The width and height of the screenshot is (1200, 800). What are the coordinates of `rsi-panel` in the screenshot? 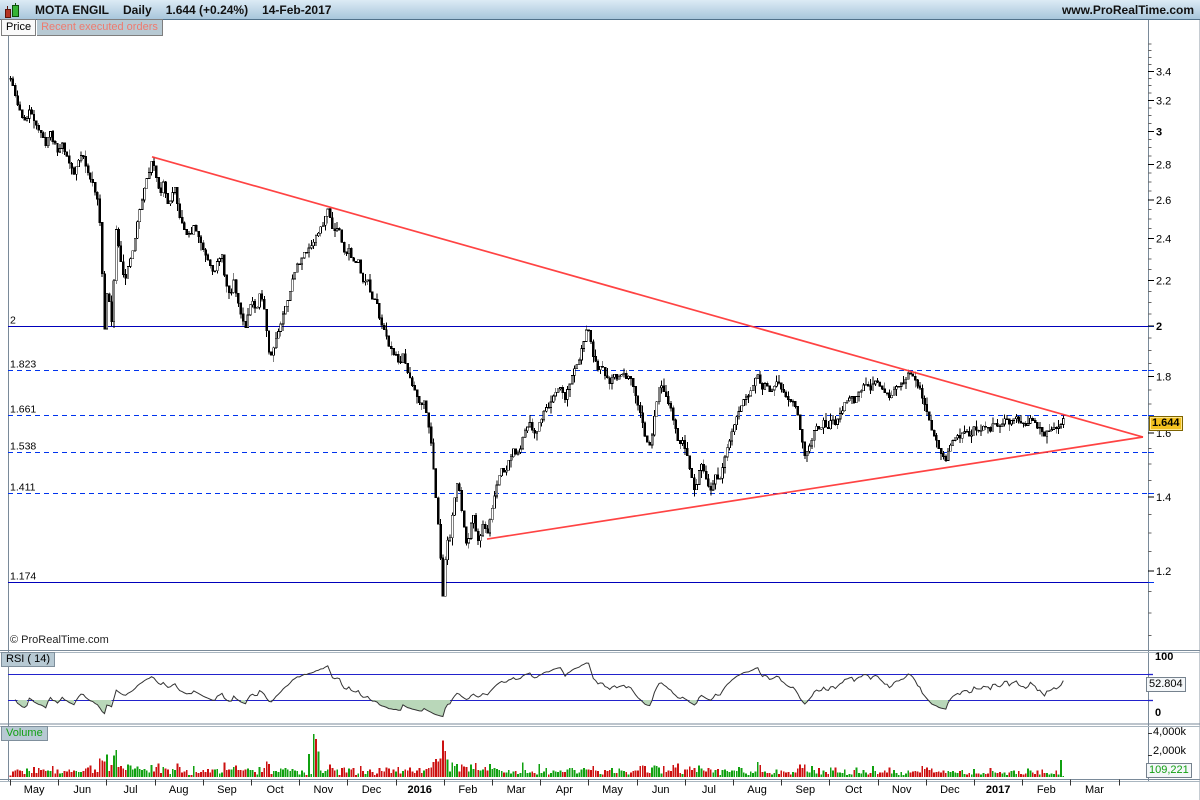 It's located at (580, 690).